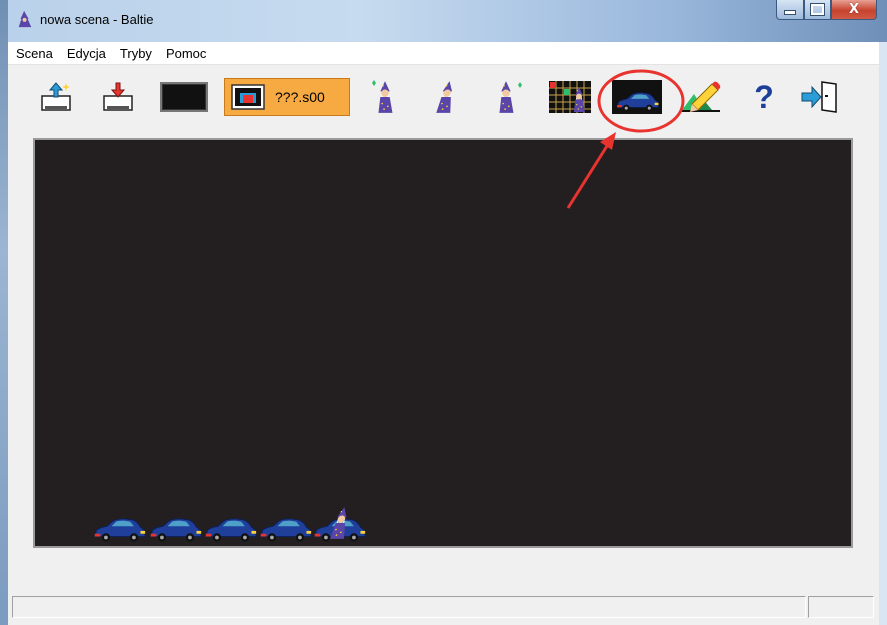 Image resolution: width=887 pixels, height=625 pixels. I want to click on toolbar: ???.s00 ?, so click(443, 99).